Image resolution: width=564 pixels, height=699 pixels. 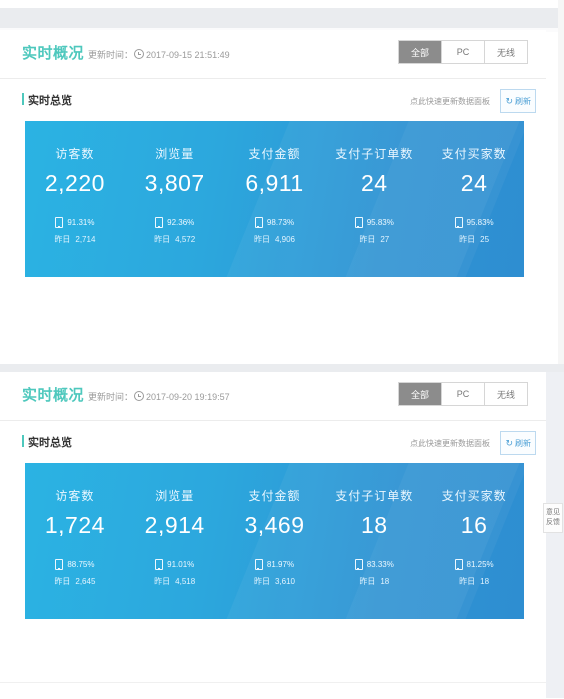 I want to click on metric-label: 支付买家数, so click(x=474, y=496).